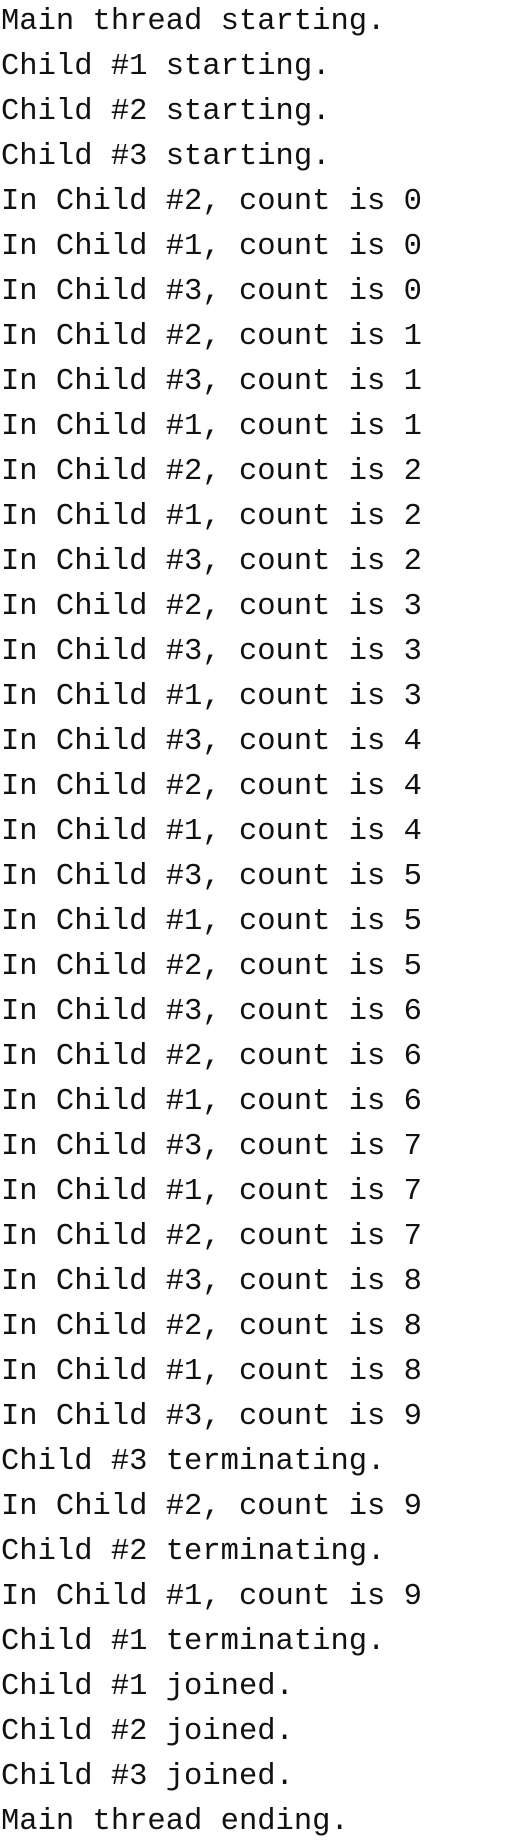 Image resolution: width=514 pixels, height=1845 pixels. I want to click on output-line: In Child #1, count is 7, so click(211, 1192).